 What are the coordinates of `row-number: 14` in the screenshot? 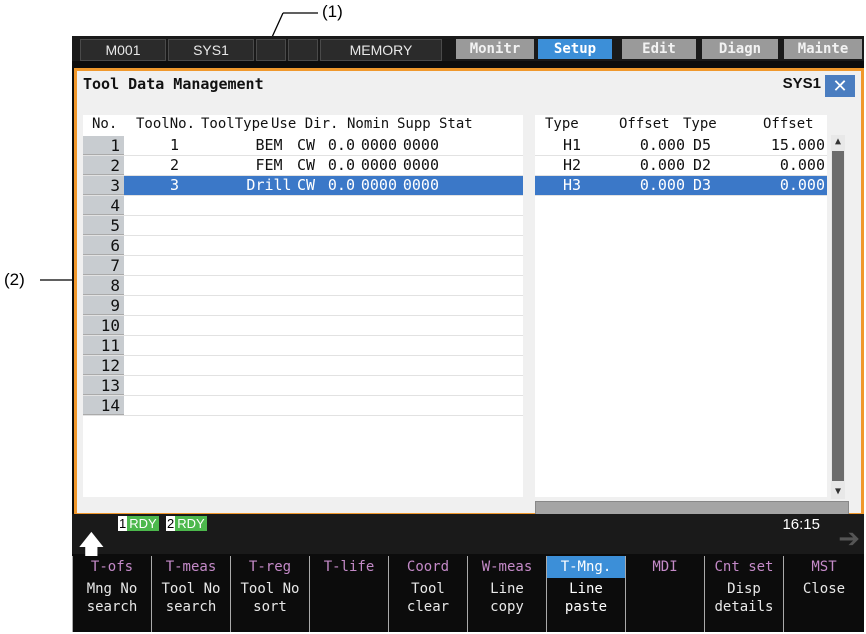 It's located at (103, 405).